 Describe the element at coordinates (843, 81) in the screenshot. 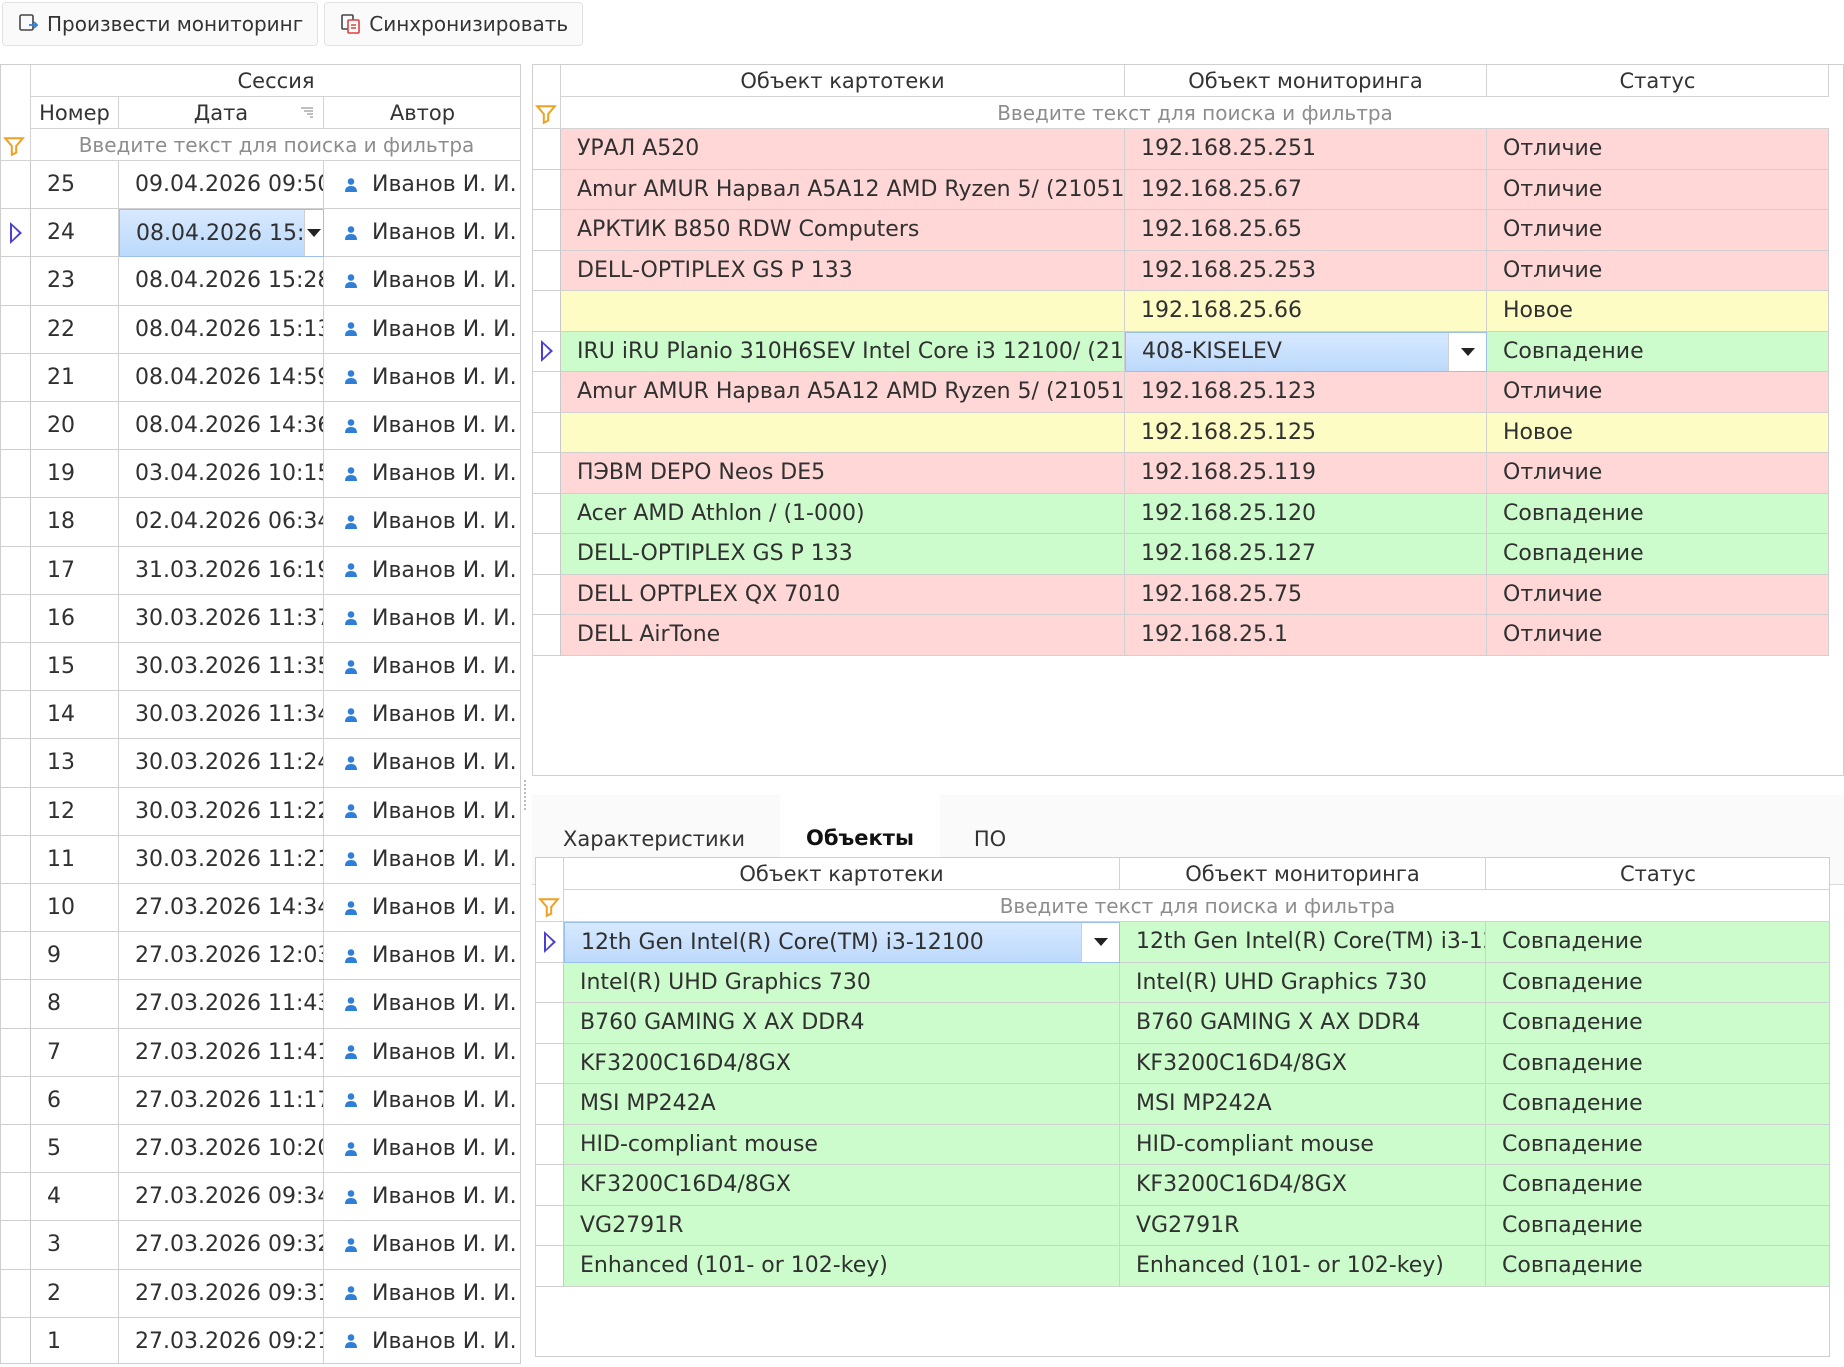

I see `objects-card-column-header: Объект картотеки` at that location.